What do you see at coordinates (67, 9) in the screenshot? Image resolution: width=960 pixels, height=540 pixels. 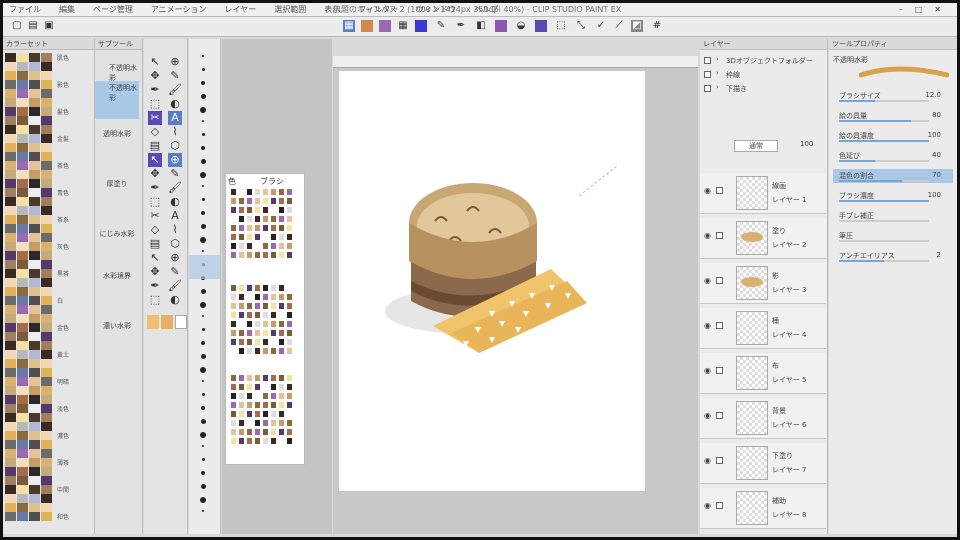 I see `menu-1: 編集` at bounding box center [67, 9].